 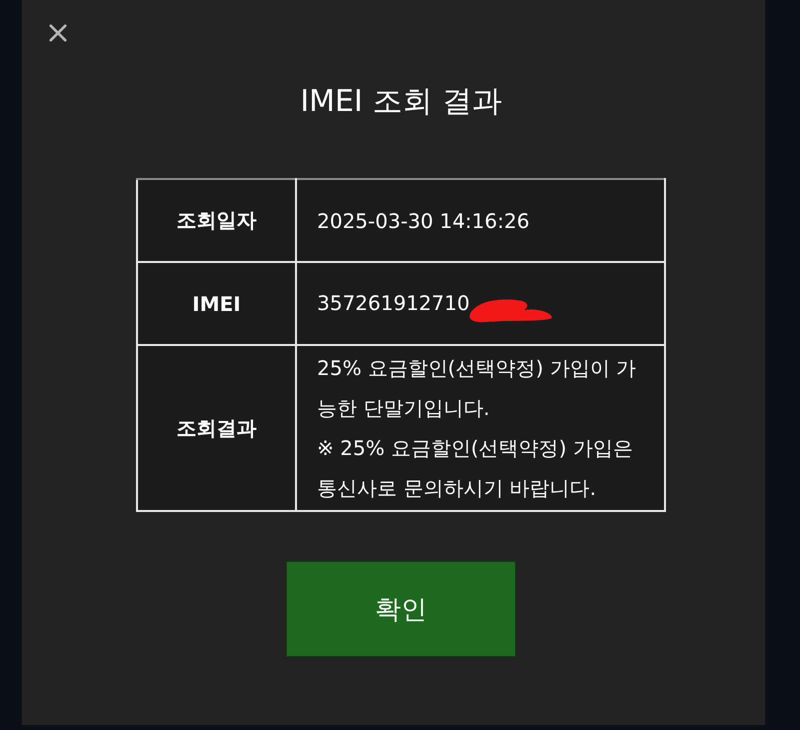 I want to click on row-value: 357261912710, so click(x=393, y=303).